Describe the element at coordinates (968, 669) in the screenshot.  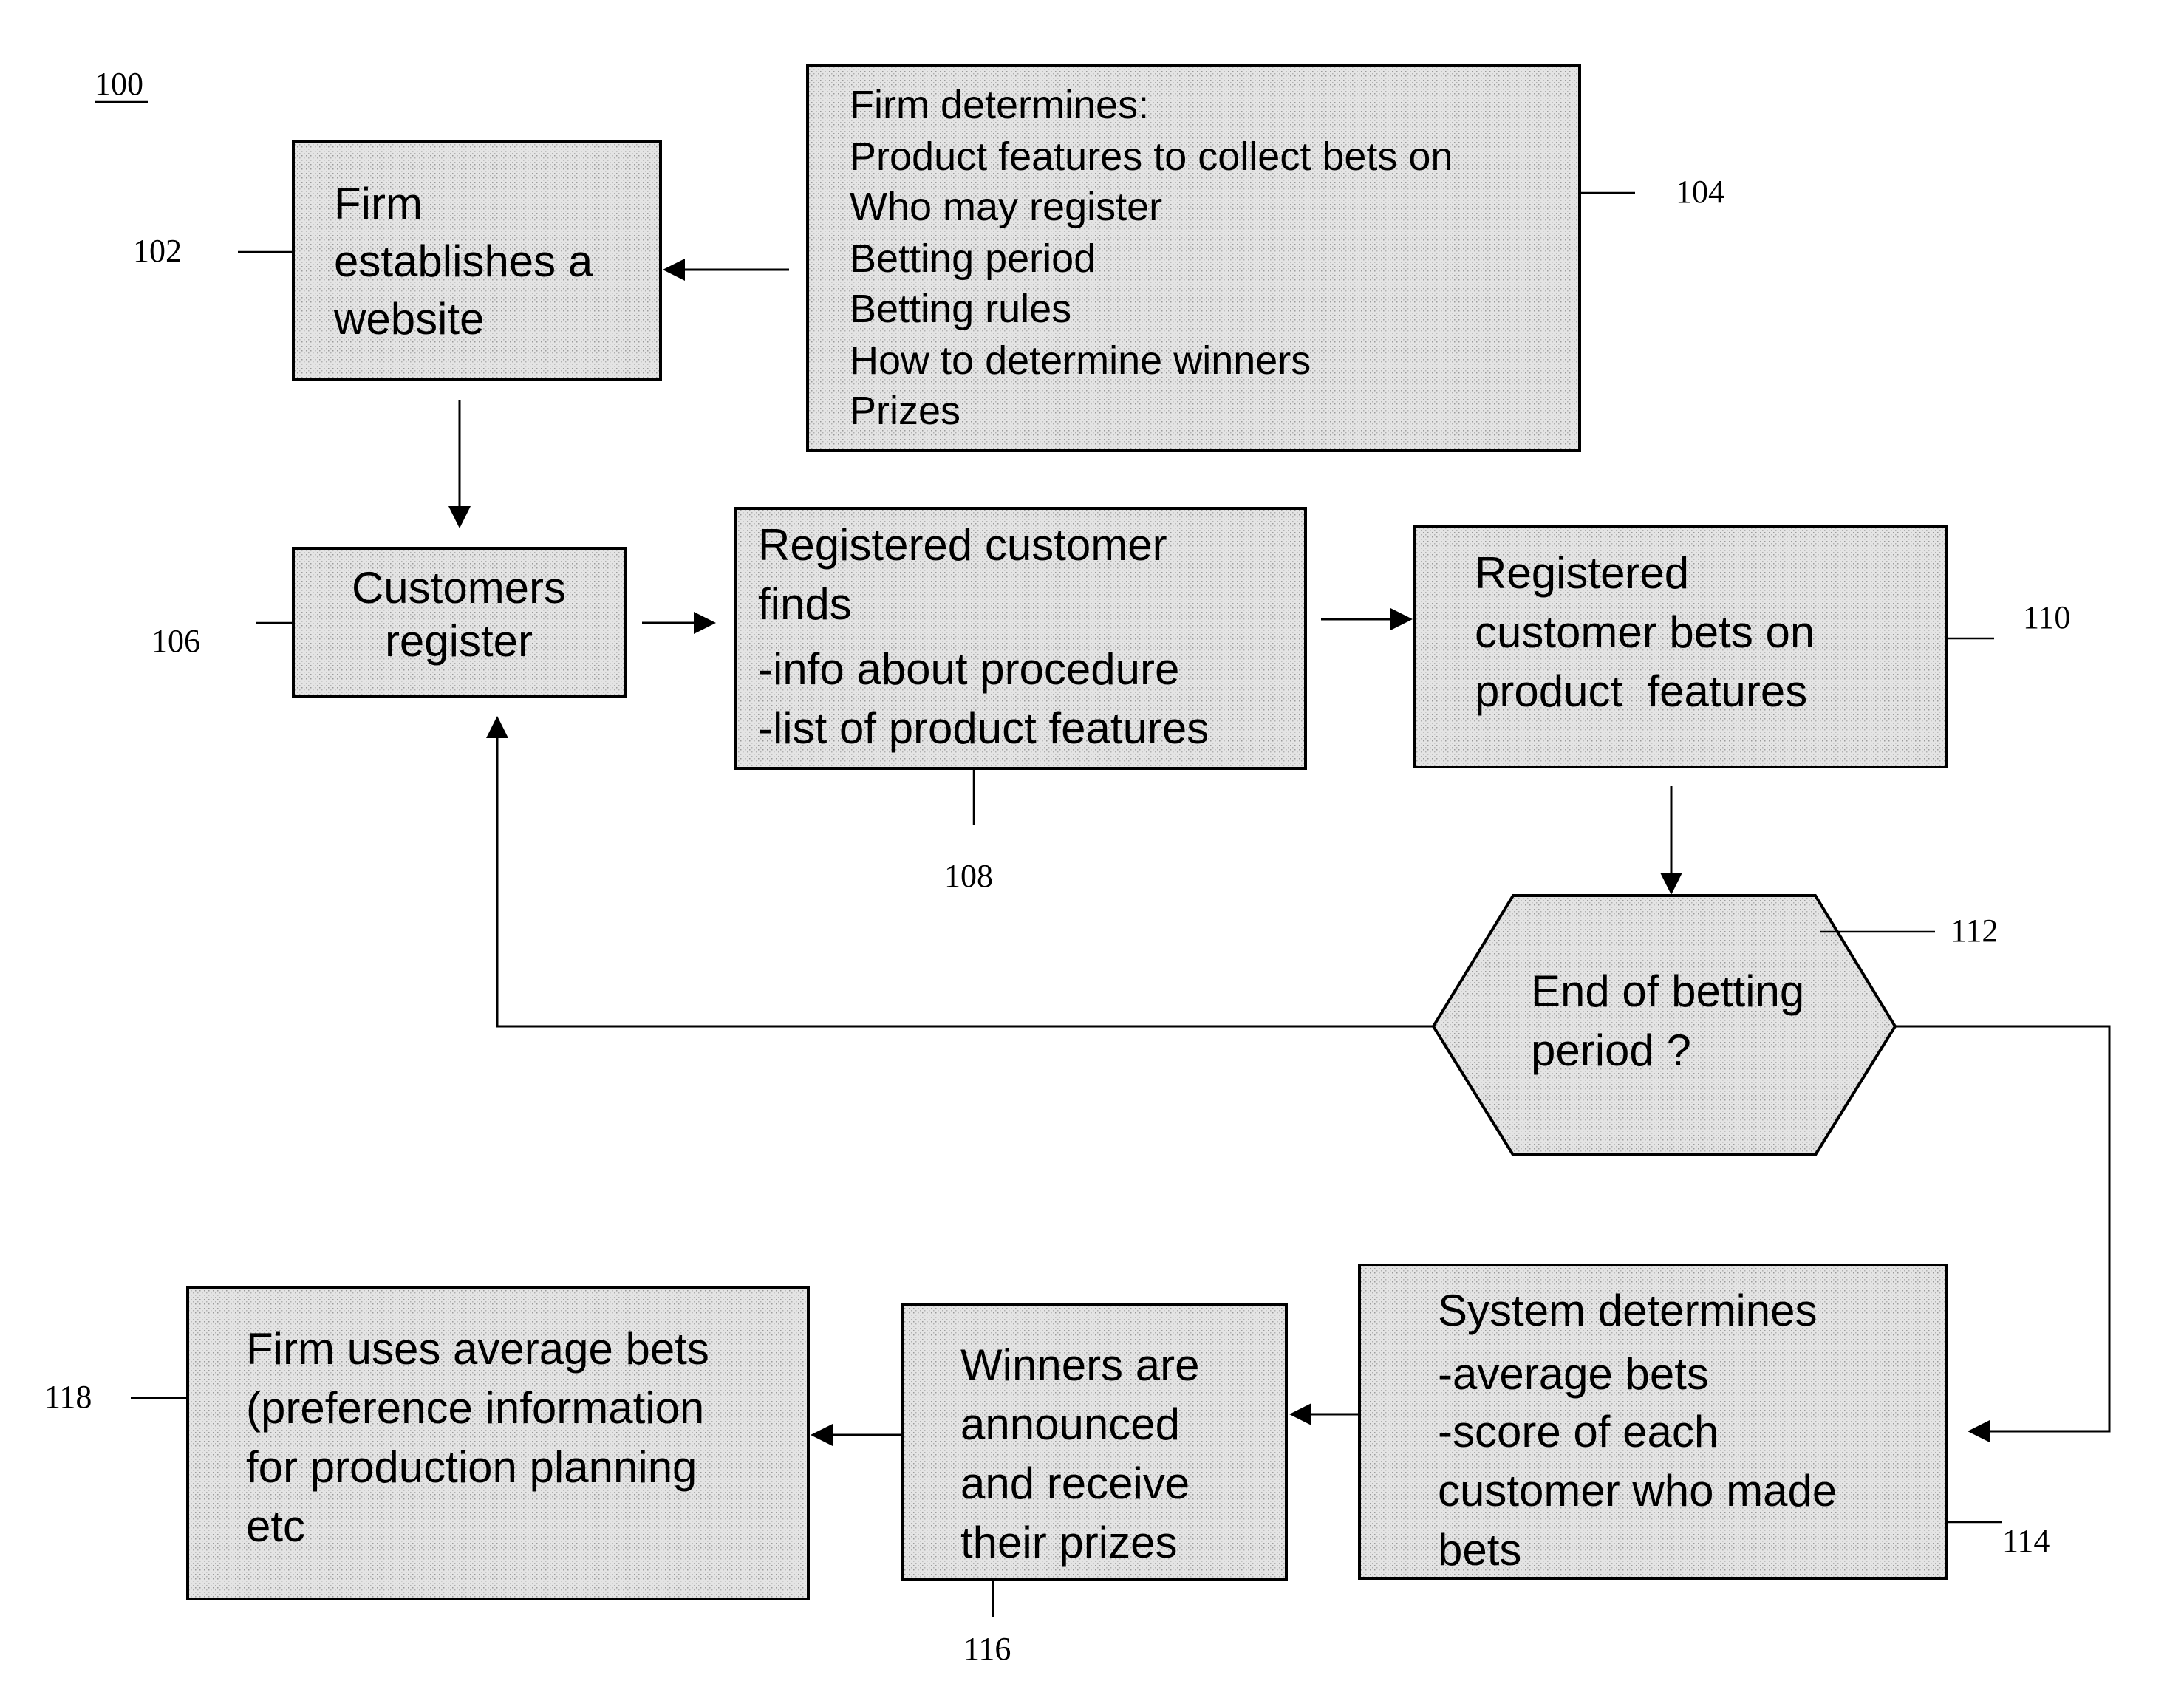
I see `node-108-line: -info about procedure` at that location.